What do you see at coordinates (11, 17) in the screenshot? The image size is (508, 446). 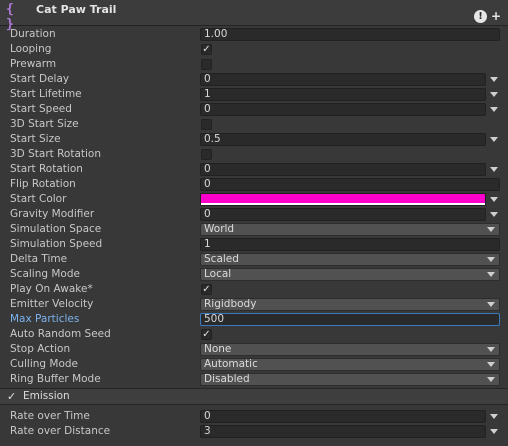 I see `particle-module-icon: { }` at bounding box center [11, 17].